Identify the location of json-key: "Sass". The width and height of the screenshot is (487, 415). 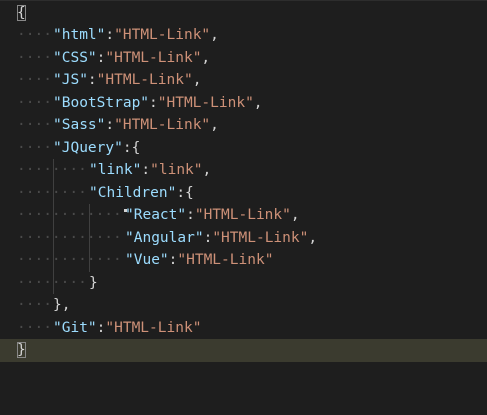
(79, 125).